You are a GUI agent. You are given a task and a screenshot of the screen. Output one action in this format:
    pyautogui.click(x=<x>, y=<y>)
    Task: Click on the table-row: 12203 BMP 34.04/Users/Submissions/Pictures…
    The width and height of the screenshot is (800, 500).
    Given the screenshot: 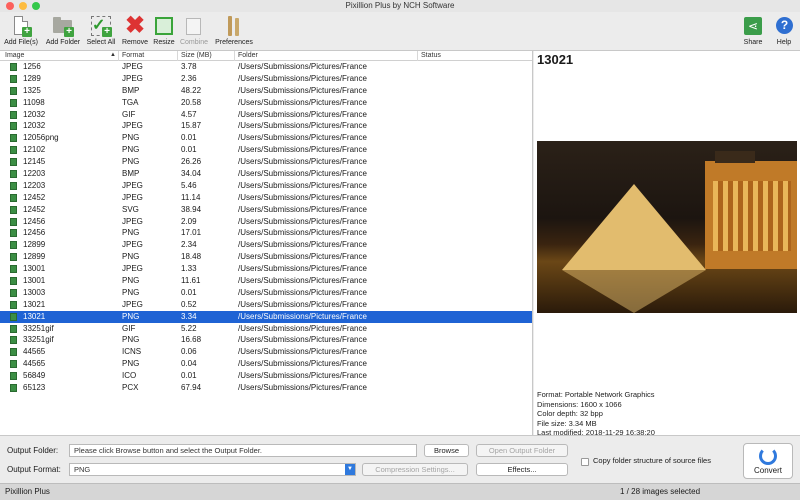 What is the action you would take?
    pyautogui.click(x=266, y=174)
    